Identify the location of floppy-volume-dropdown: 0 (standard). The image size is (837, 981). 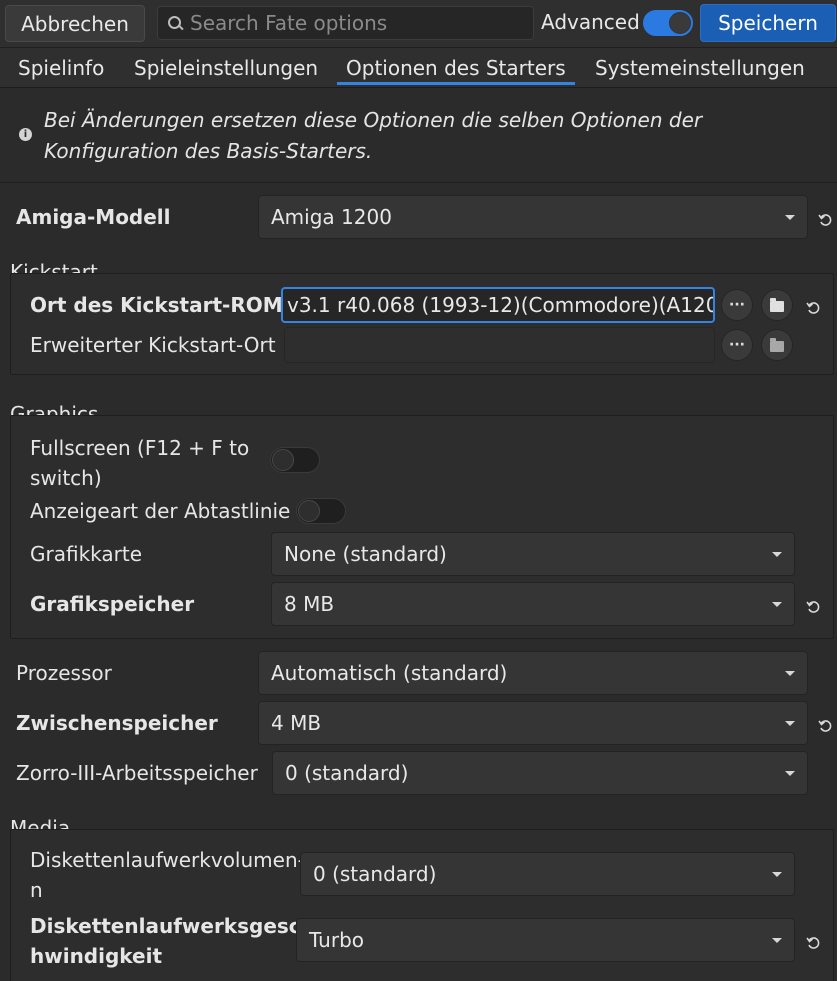
(547, 874).